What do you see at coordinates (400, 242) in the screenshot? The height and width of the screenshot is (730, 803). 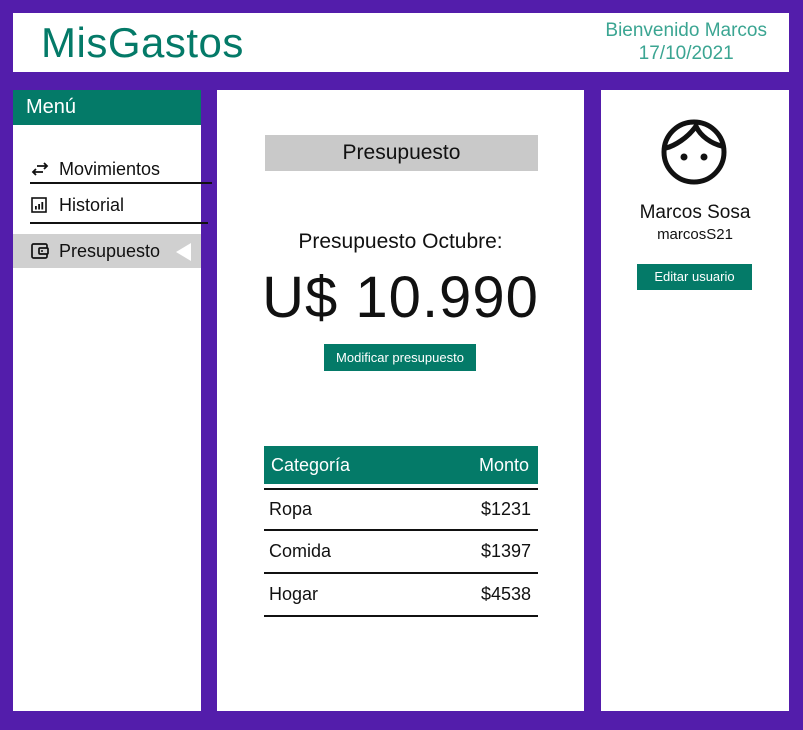 I see `budget-label: Presupuesto Octubre:` at bounding box center [400, 242].